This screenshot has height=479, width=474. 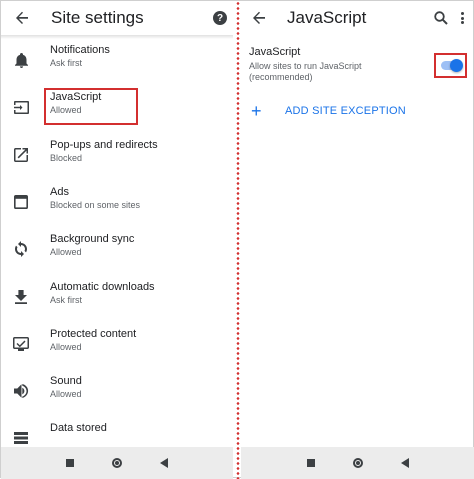 What do you see at coordinates (66, 158) in the screenshot?
I see `item-status: Blocked` at bounding box center [66, 158].